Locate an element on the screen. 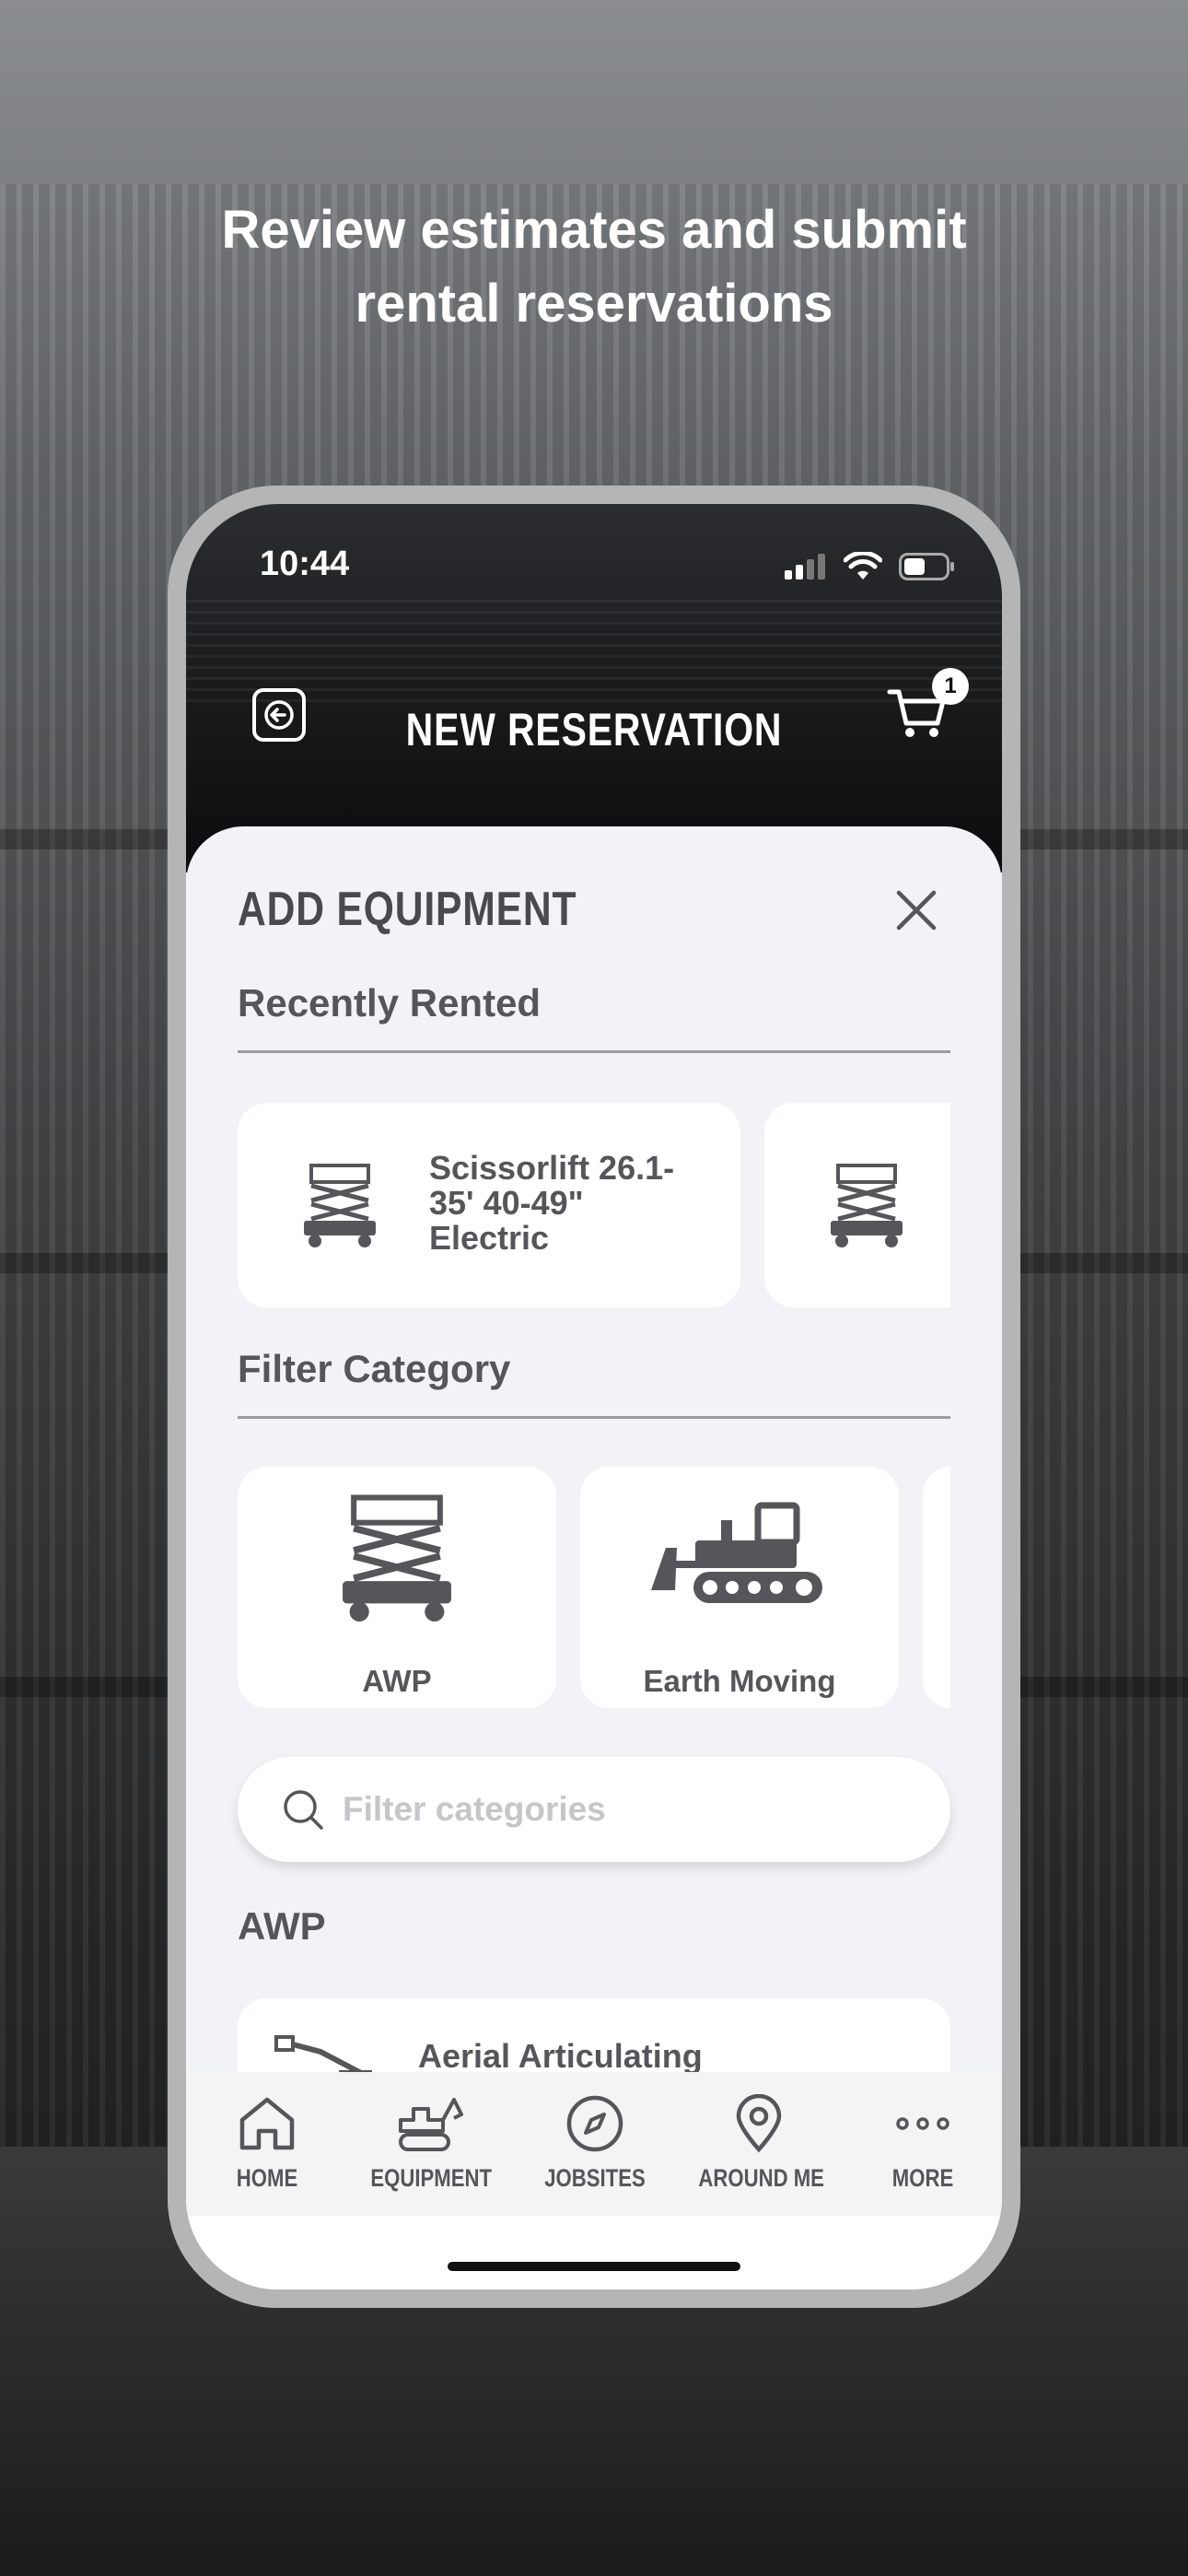  tab-label: HOME is located at coordinates (267, 2178).